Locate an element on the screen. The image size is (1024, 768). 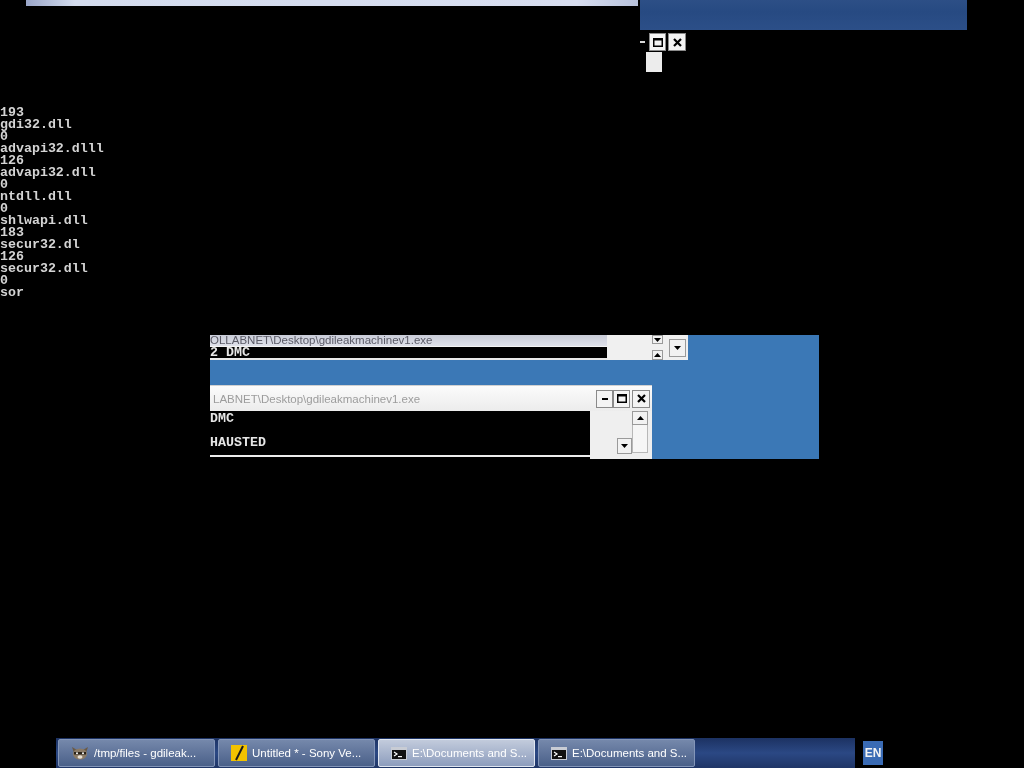
console-line: DMC is located at coordinates (222, 419).